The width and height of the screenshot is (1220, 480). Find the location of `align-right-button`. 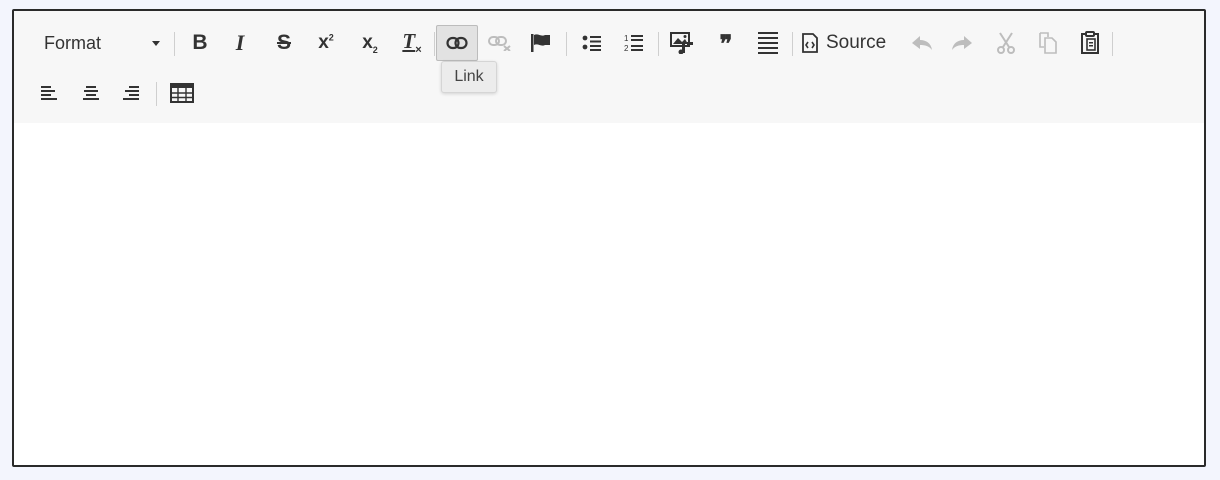

align-right-button is located at coordinates (131, 93).